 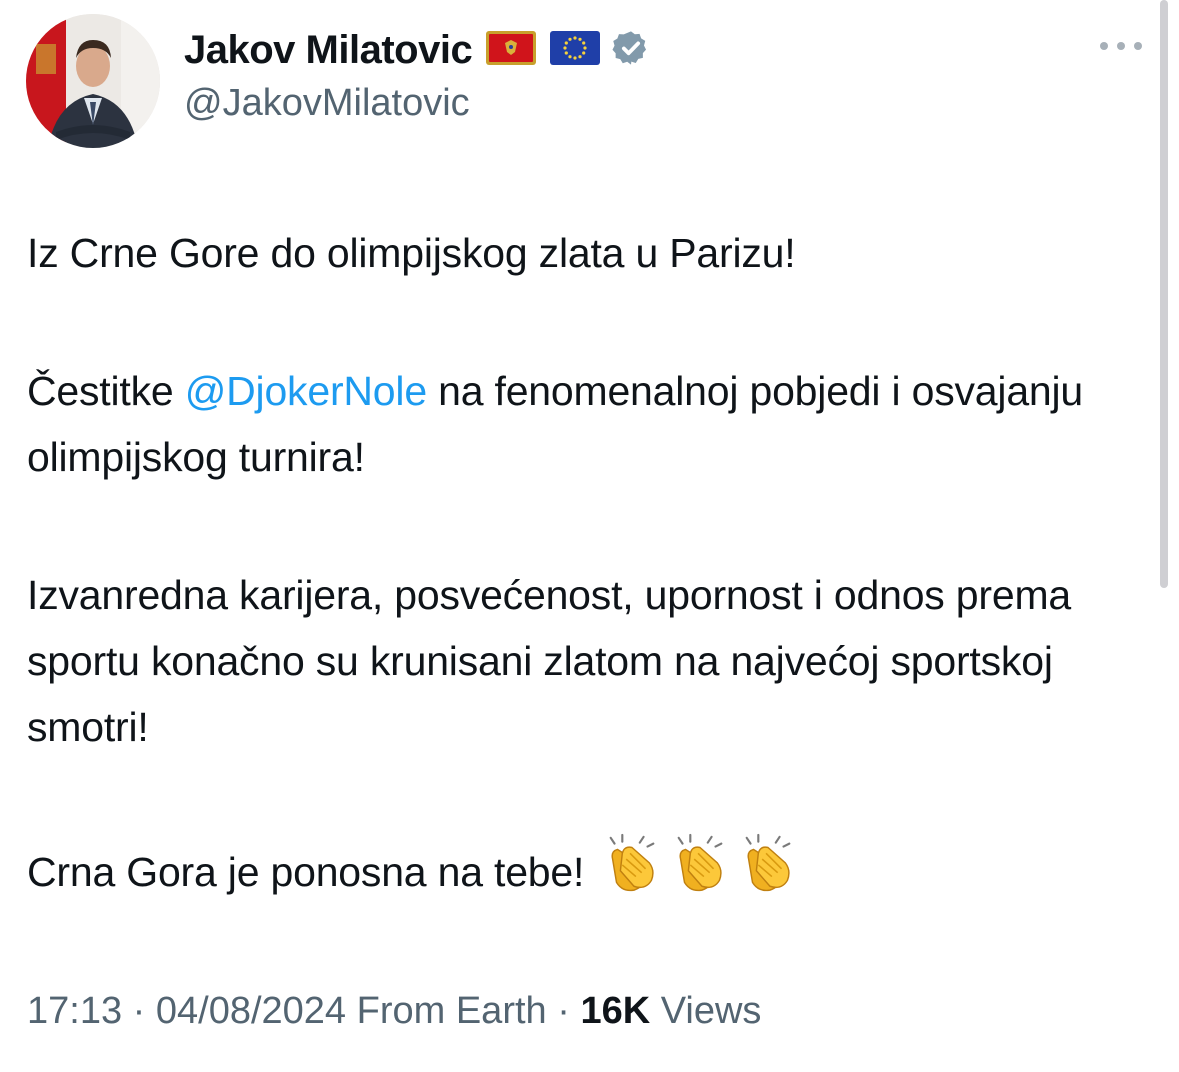 I want to click on tweet-header: Jakov Milatovic @JakovMilatovic, so click(x=586, y=84).